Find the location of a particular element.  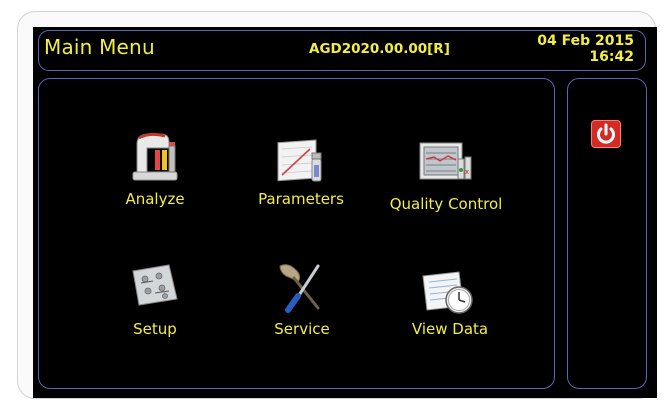

parameters-chart-icon is located at coordinates (299, 160).